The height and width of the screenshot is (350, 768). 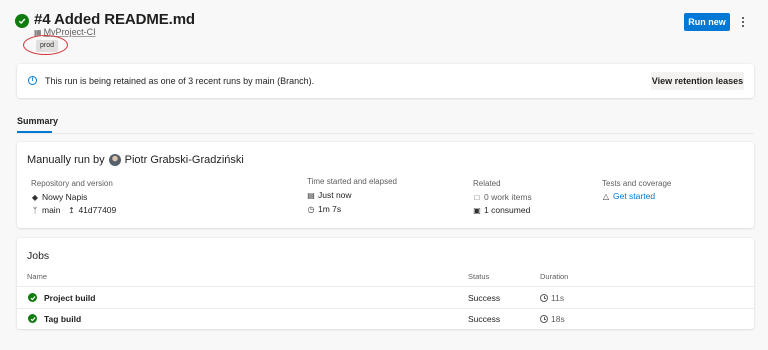 I want to click on get-started-text: Get started, so click(x=634, y=196).